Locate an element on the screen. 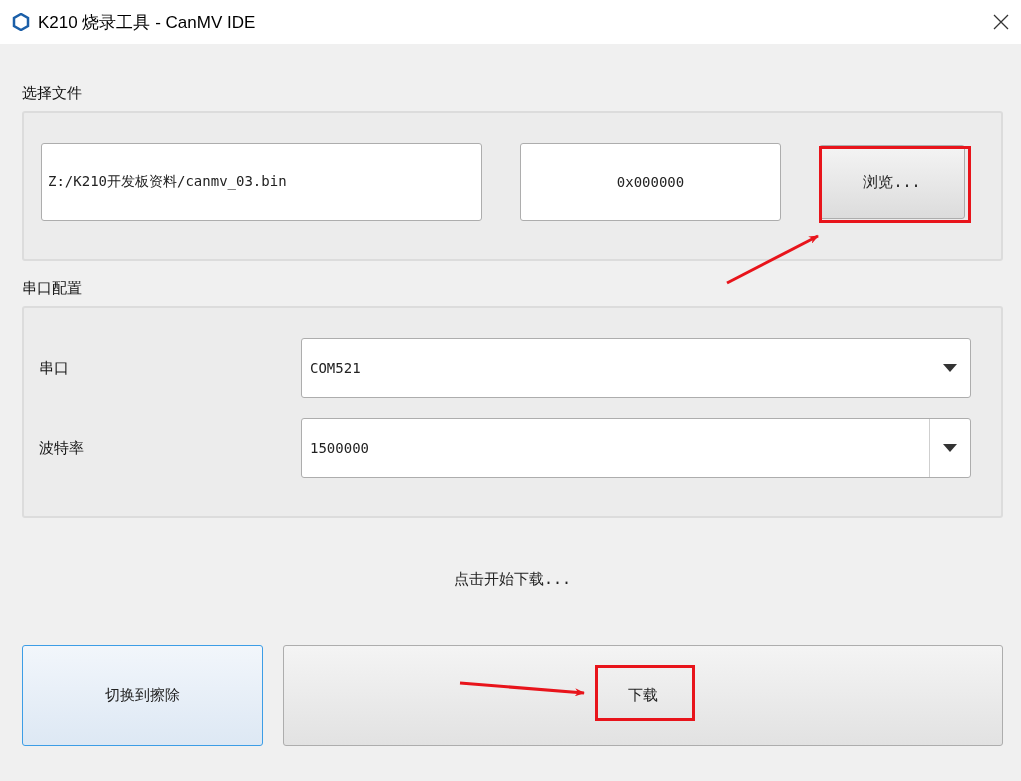 The width and height of the screenshot is (1021, 781). switch-erase-button: 切换到擦除 is located at coordinates (142, 695).